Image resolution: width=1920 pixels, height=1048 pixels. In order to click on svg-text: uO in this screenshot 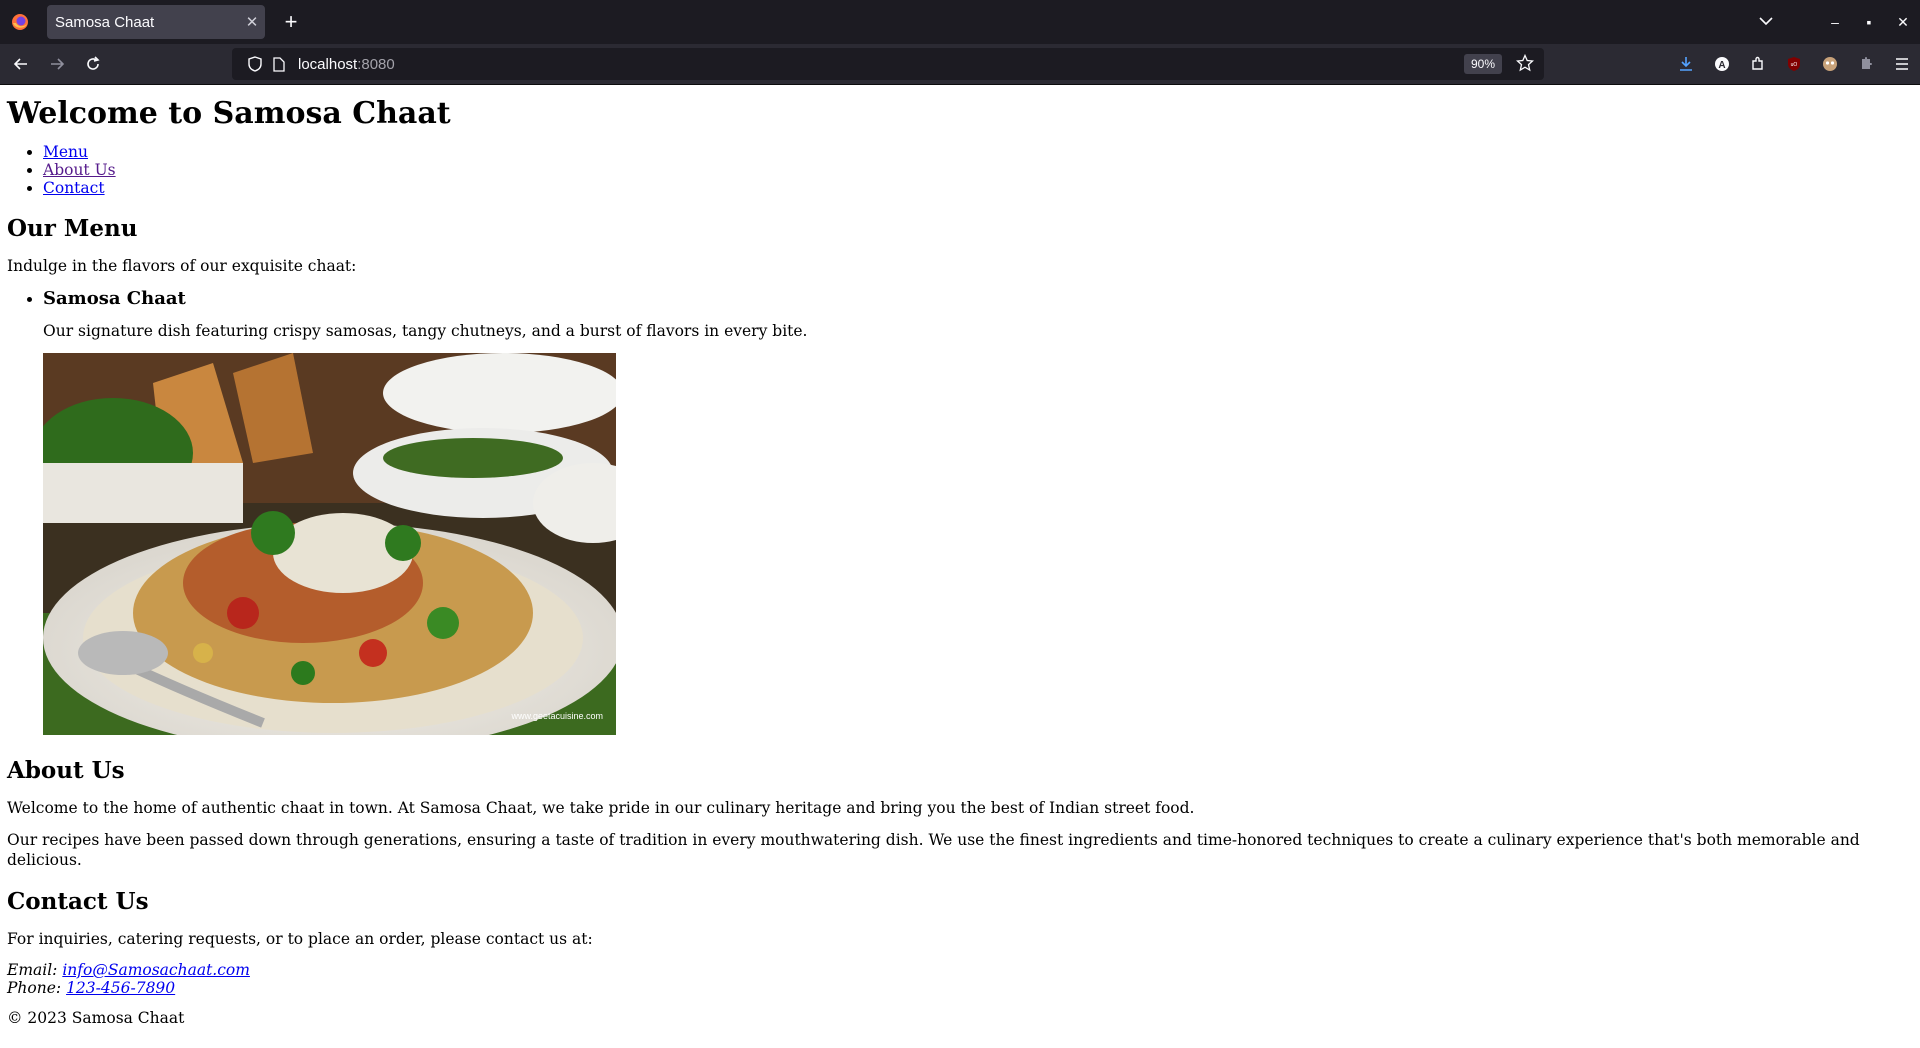, I will do `click(1794, 65)`.